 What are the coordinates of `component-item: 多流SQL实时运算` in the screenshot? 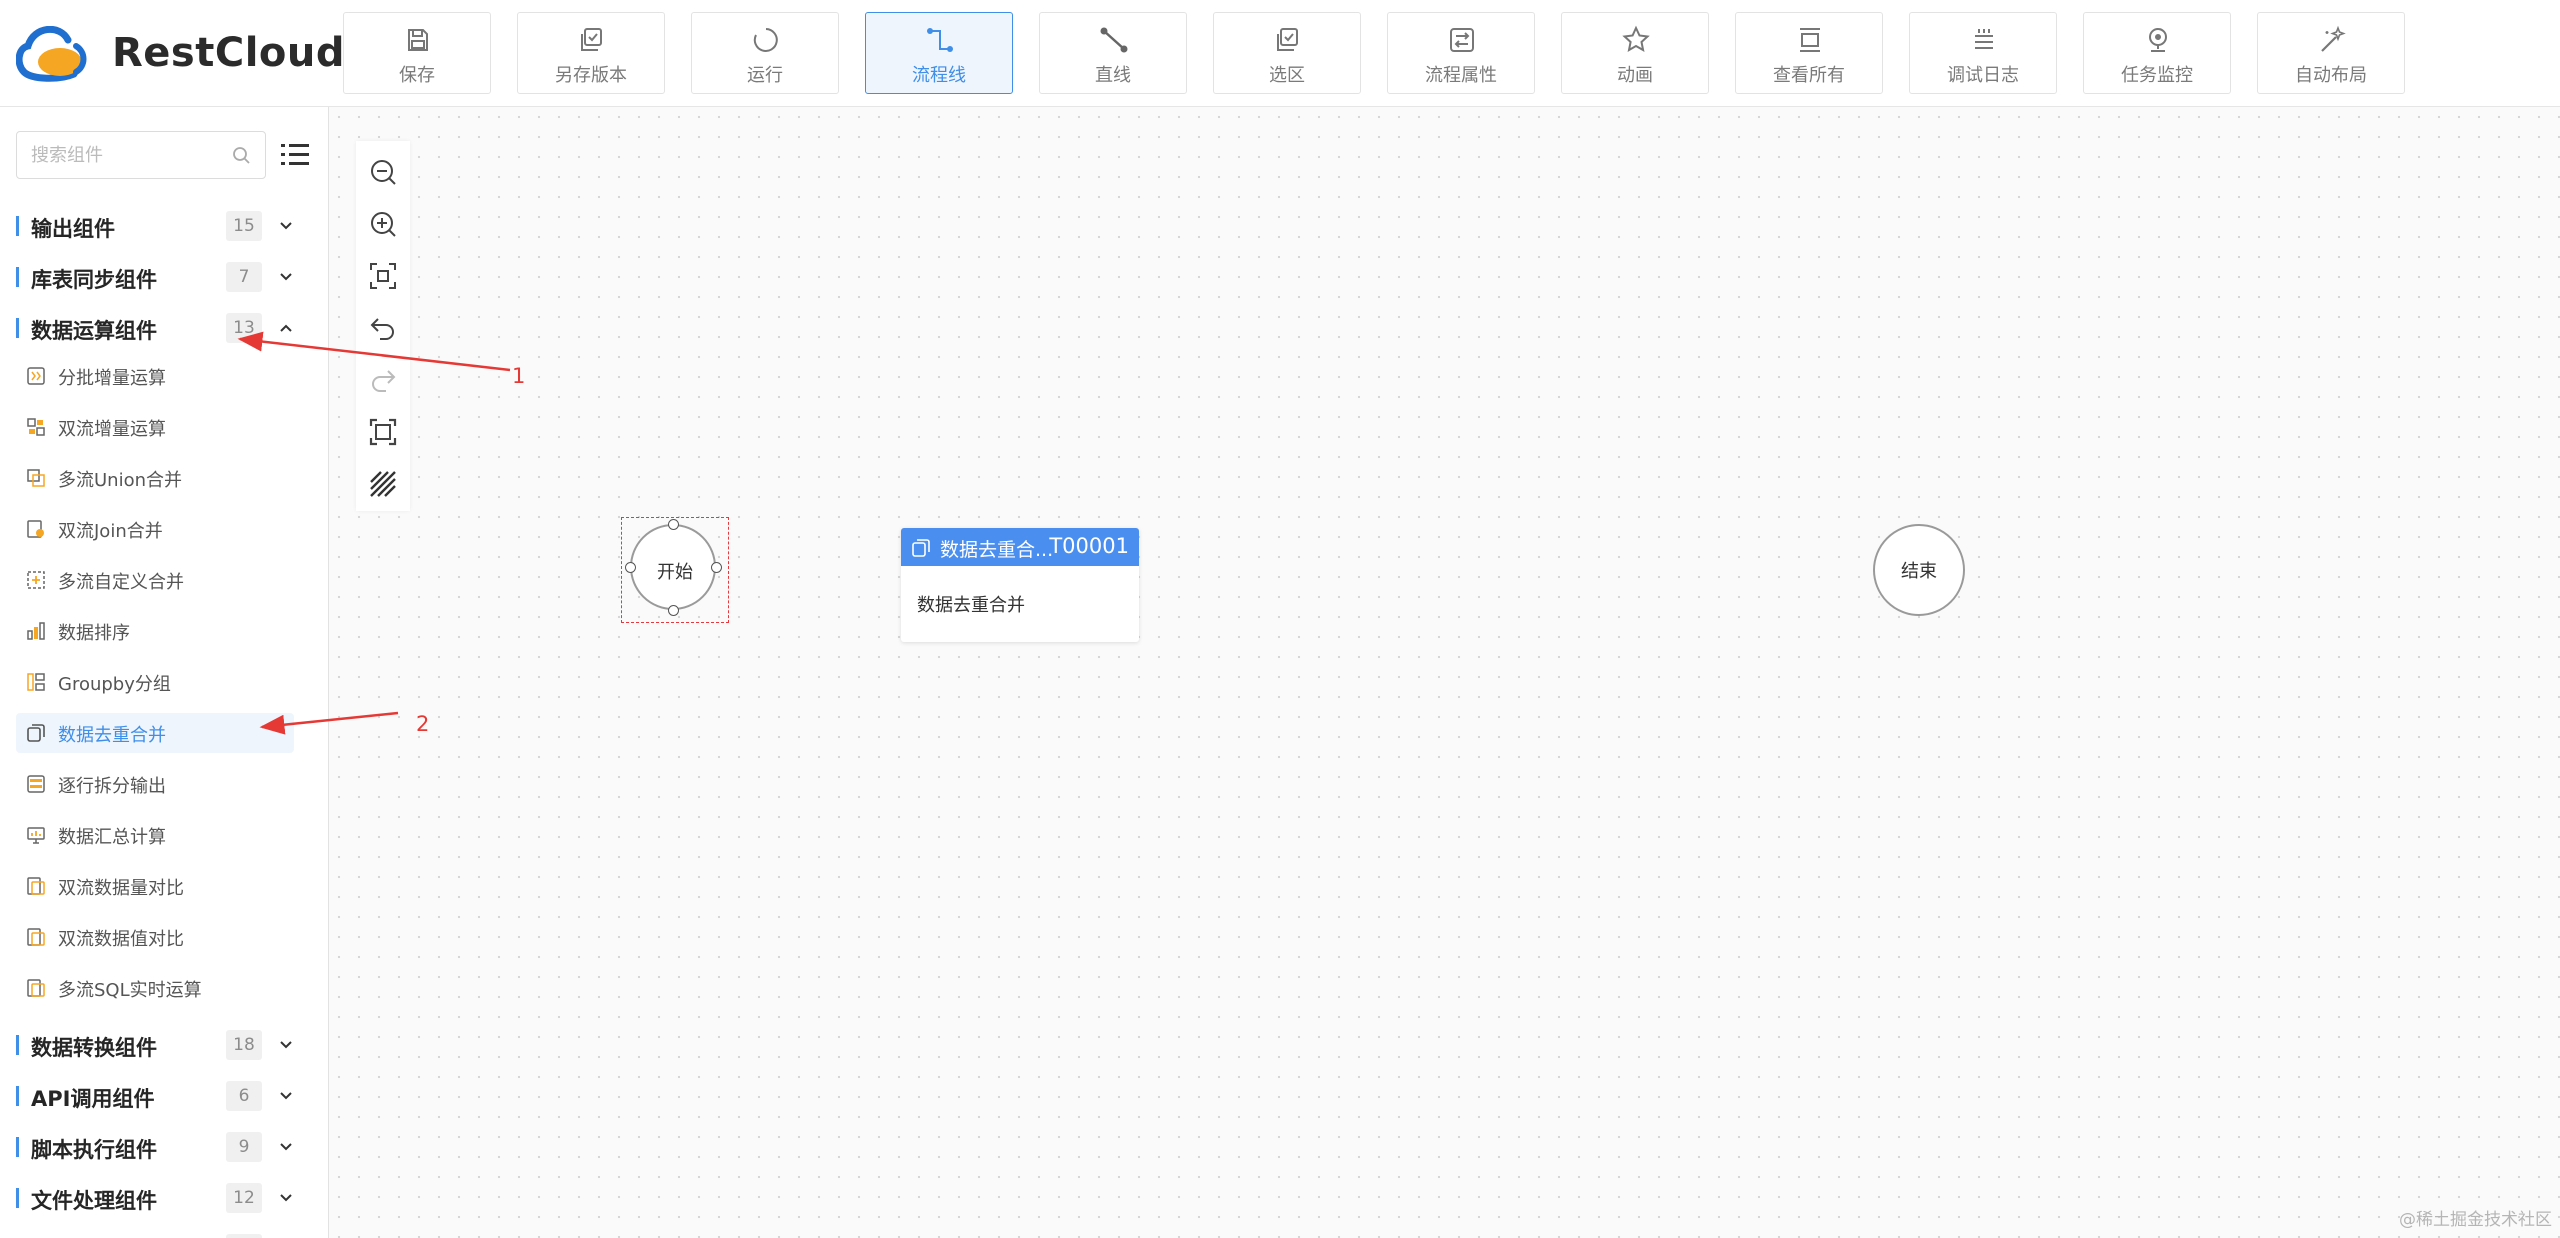 It's located at (155, 988).